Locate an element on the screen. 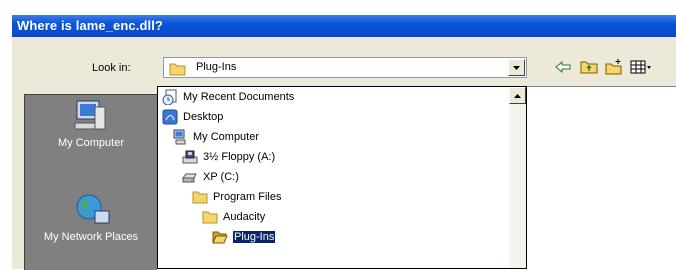 The height and width of the screenshot is (270, 676). places-my-computer: My Computer is located at coordinates (91, 124).